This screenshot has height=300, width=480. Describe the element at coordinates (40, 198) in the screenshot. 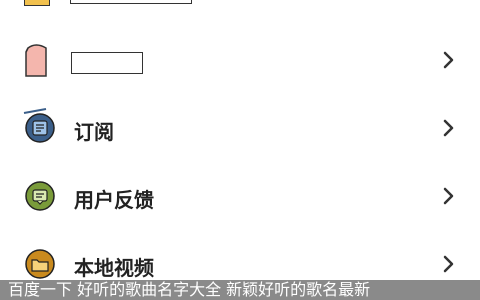

I see `feedback-icon` at that location.